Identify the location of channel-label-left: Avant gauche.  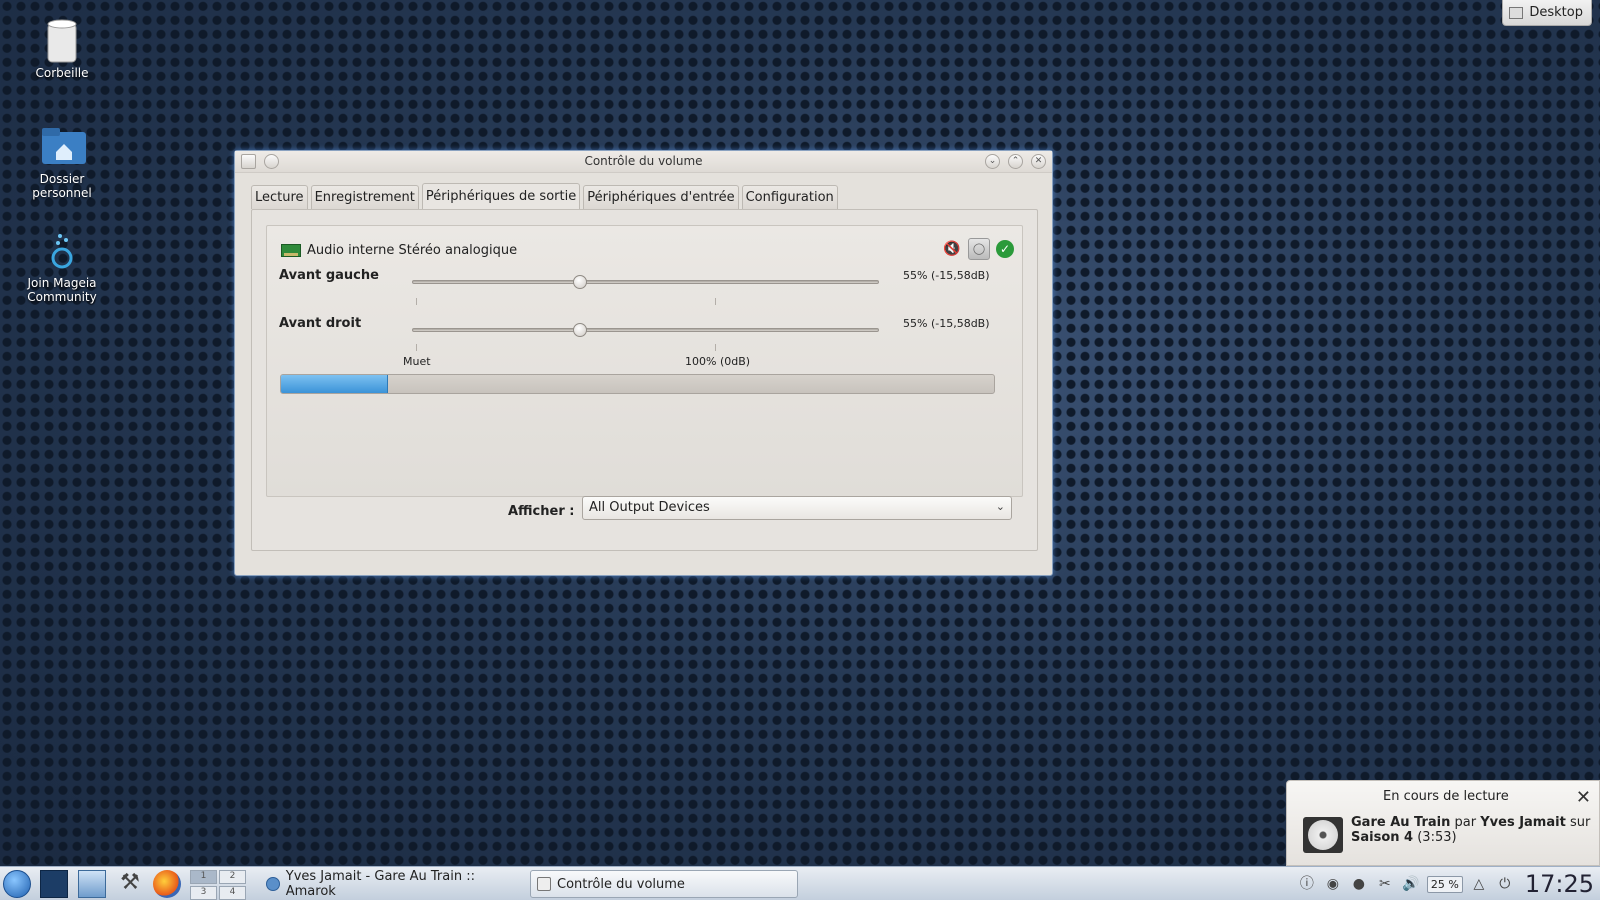
(329, 275).